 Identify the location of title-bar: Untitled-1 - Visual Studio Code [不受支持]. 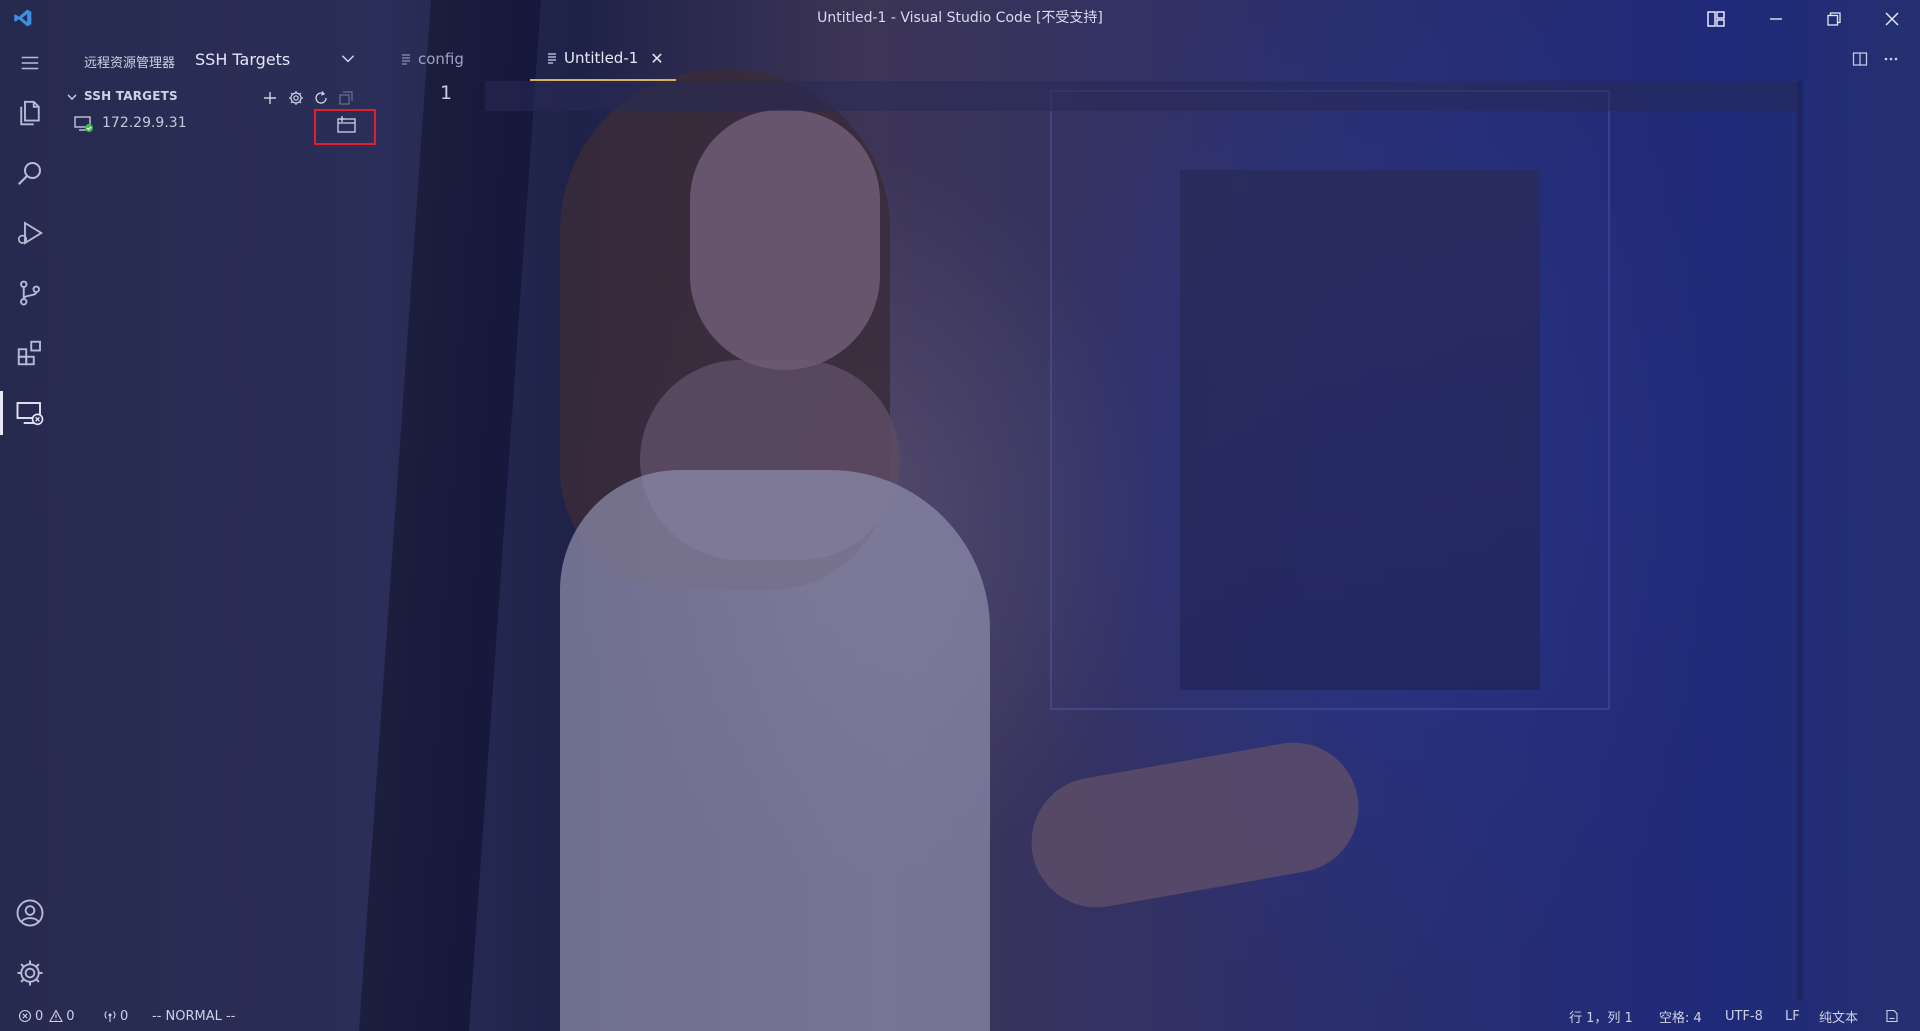
(960, 18).